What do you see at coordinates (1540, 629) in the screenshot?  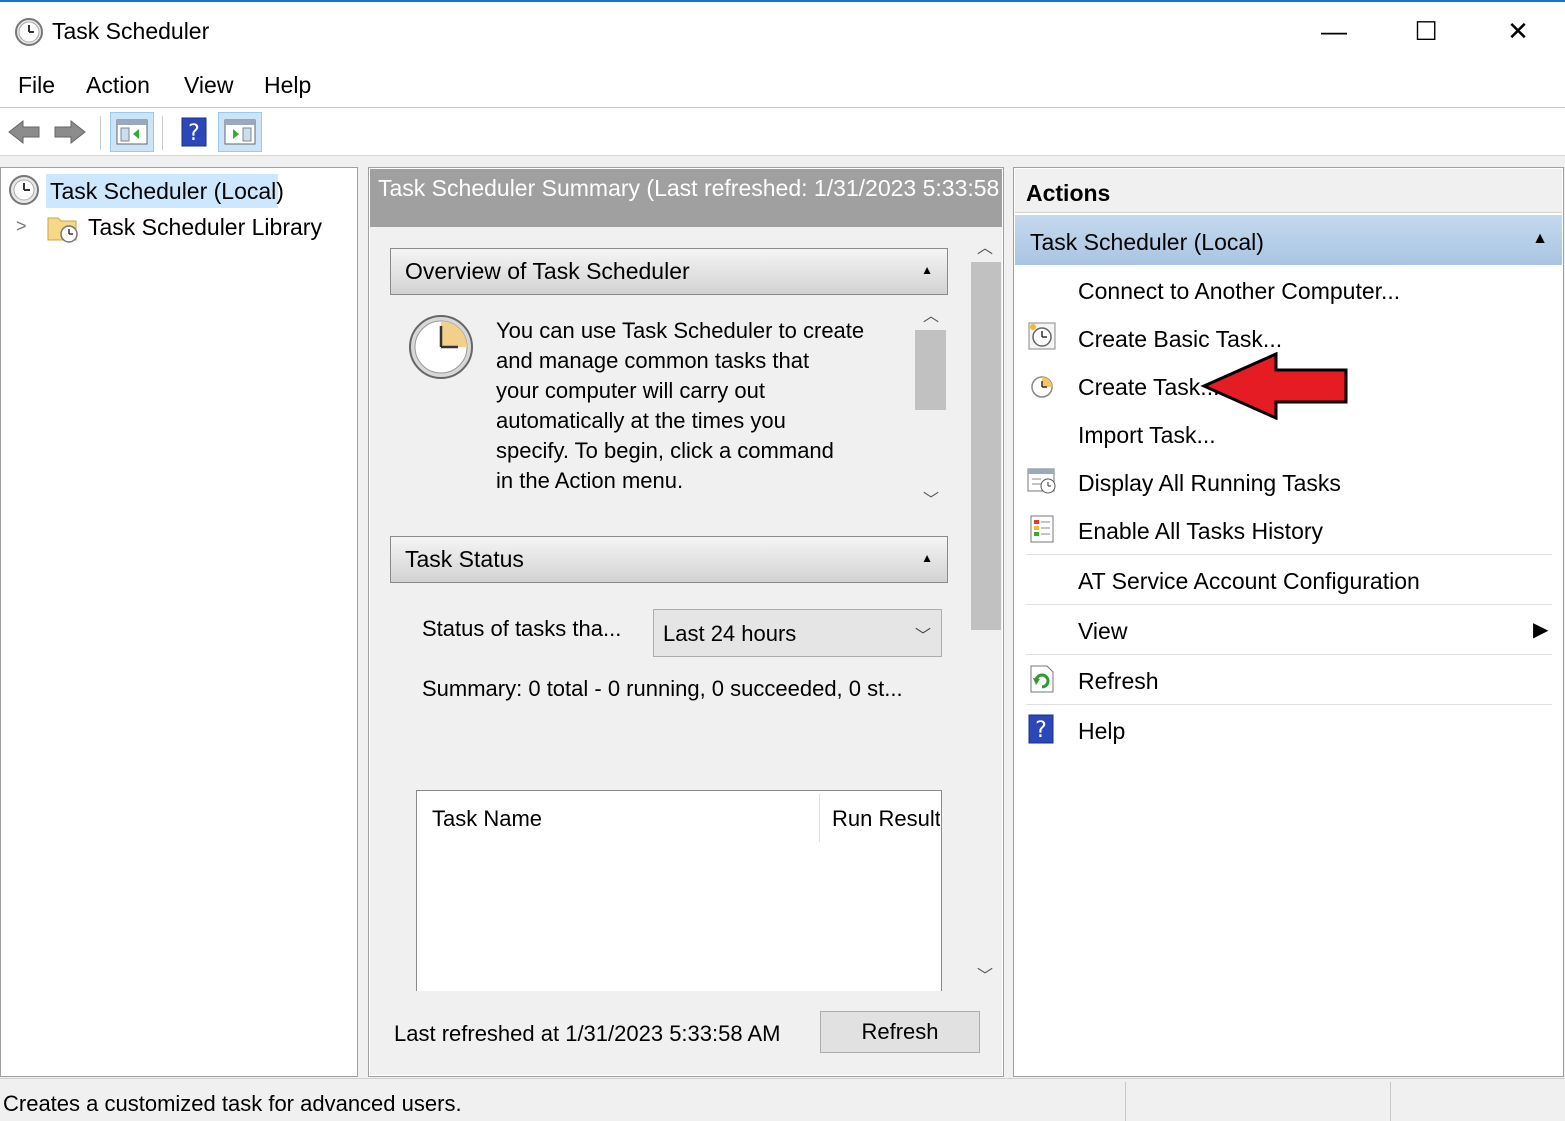 I see `submenu-arrow-icon: ▶` at bounding box center [1540, 629].